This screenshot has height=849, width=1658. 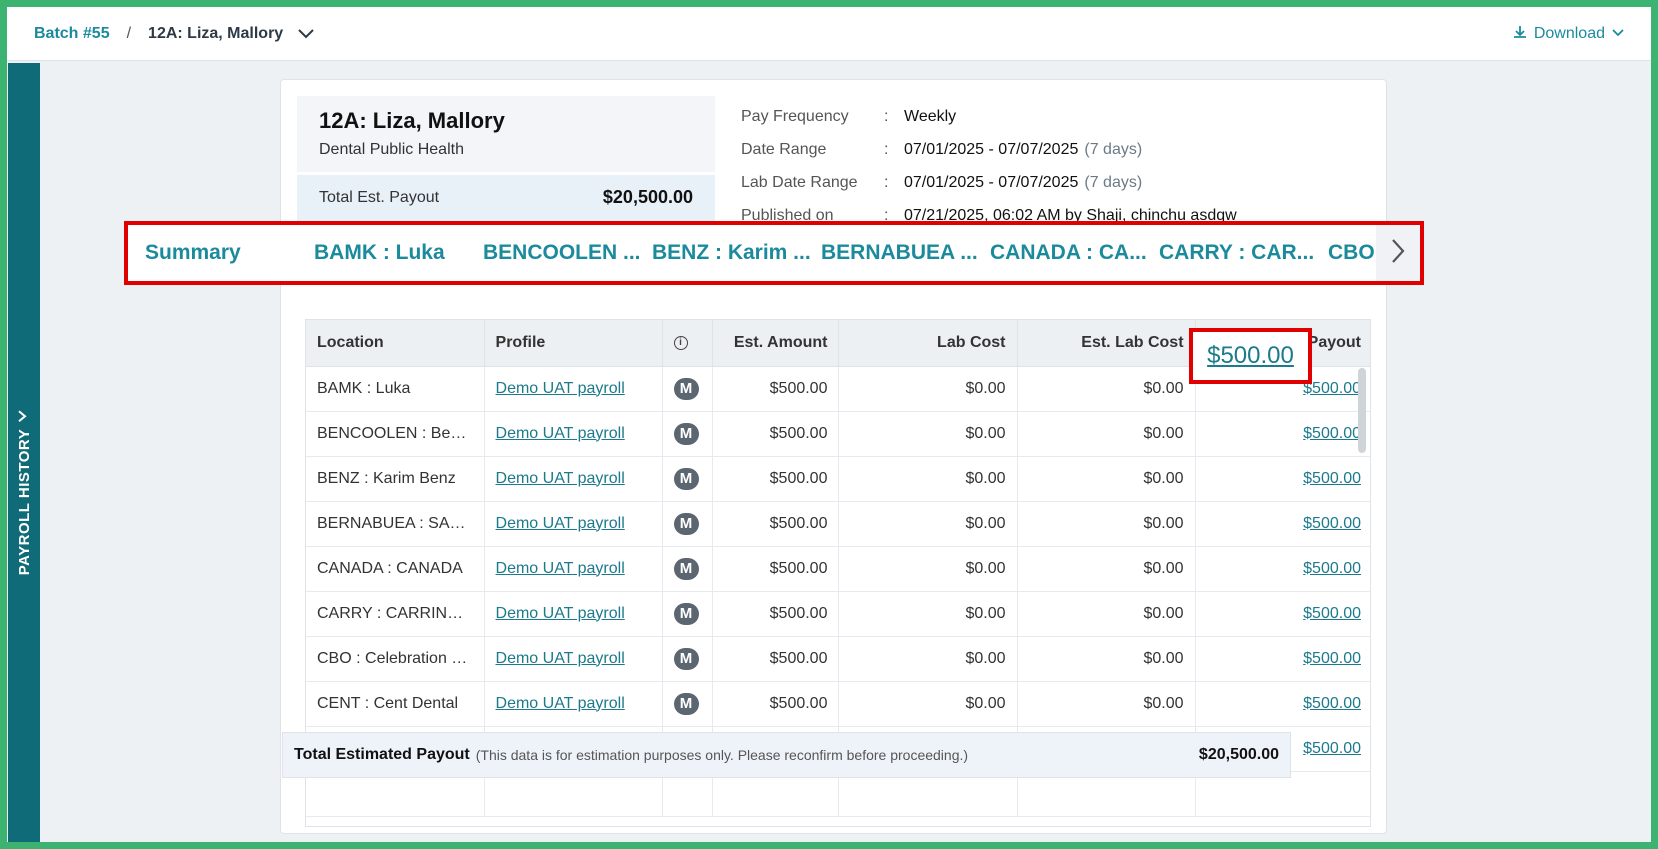 I want to click on download-button: Download, so click(x=1568, y=34).